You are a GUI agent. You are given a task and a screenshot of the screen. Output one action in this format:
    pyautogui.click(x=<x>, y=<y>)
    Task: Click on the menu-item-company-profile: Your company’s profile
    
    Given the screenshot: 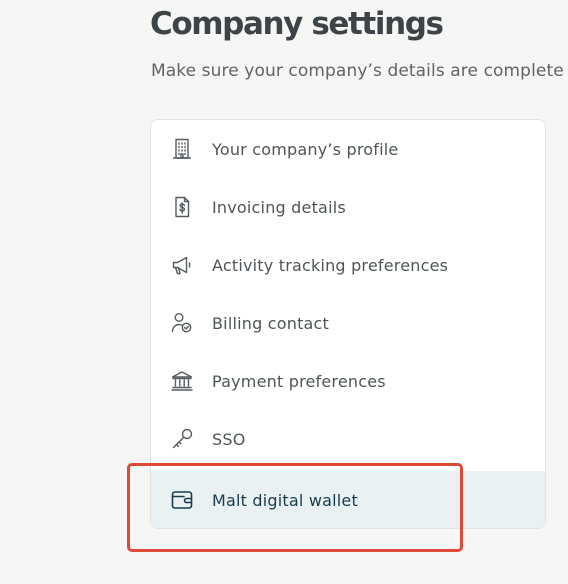 What is the action you would take?
    pyautogui.click(x=348, y=149)
    